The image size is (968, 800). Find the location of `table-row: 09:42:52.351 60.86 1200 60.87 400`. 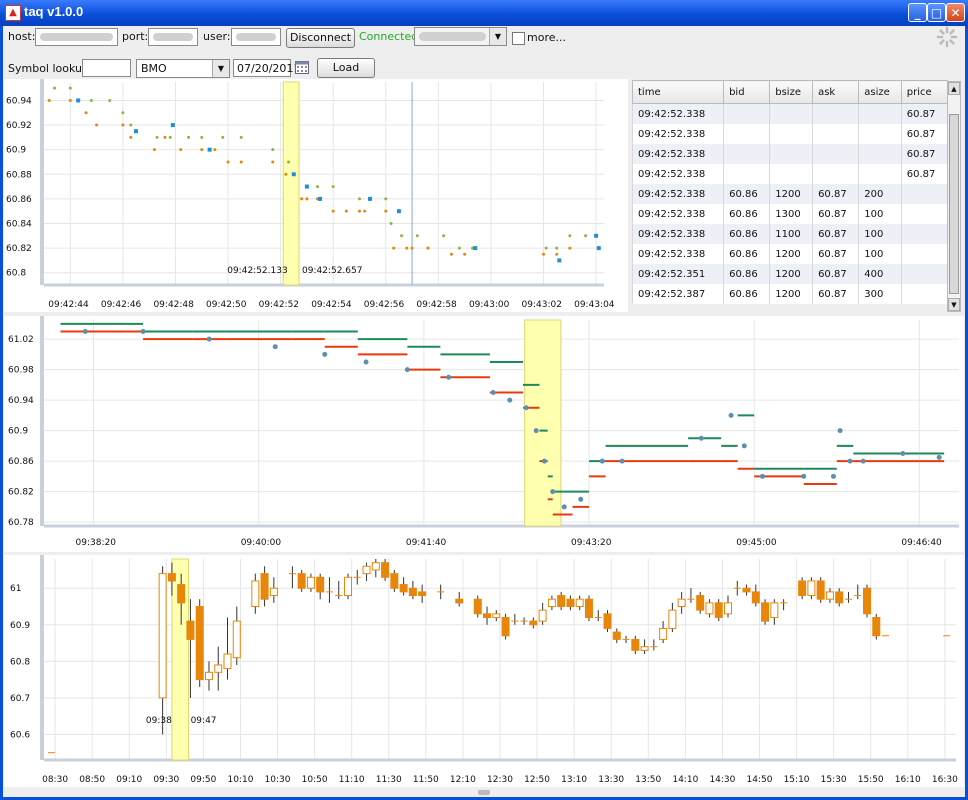

table-row: 09:42:52.351 60.86 1200 60.87 400 is located at coordinates (790, 274).